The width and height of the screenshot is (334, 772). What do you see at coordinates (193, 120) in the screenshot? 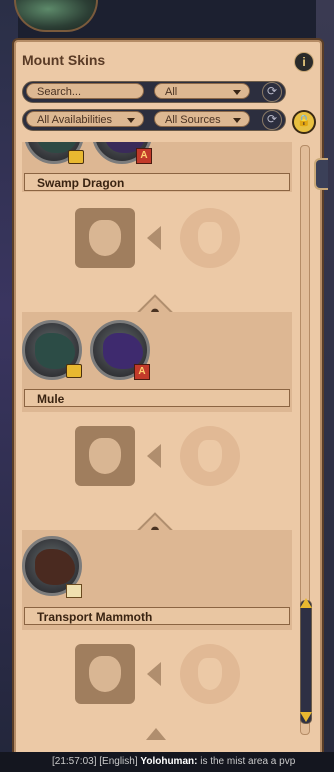
I see `sources-value: All Sources` at bounding box center [193, 120].